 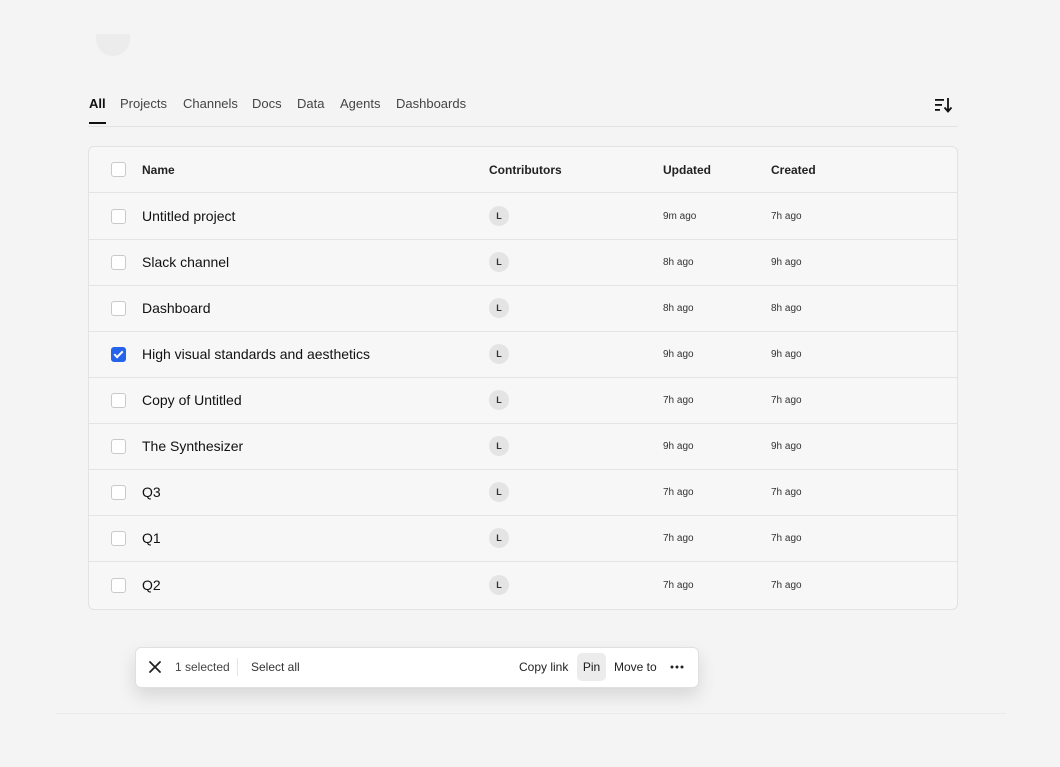 What do you see at coordinates (523, 262) in the screenshot?
I see `table-row: Slack channel L 8h ago 9h ago` at bounding box center [523, 262].